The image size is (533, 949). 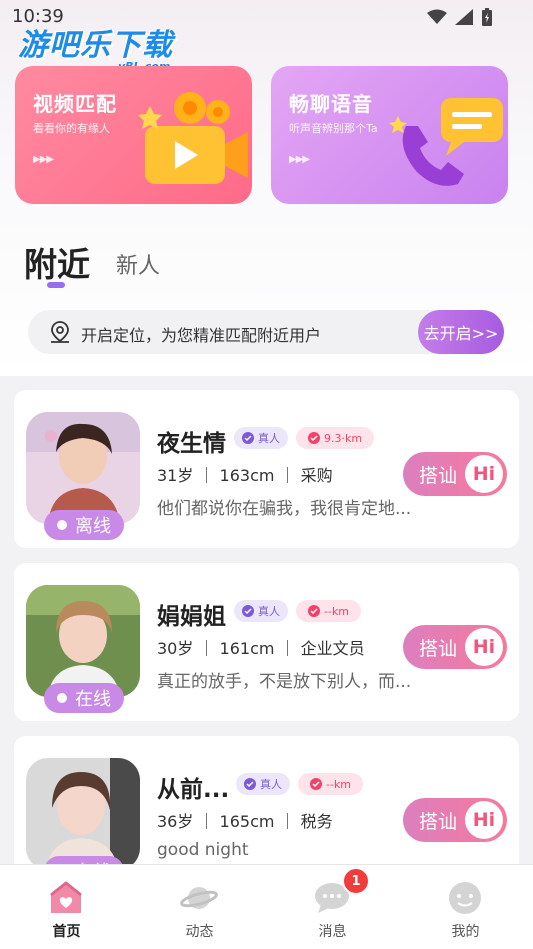 What do you see at coordinates (93, 526) in the screenshot?
I see `status-label: 离线` at bounding box center [93, 526].